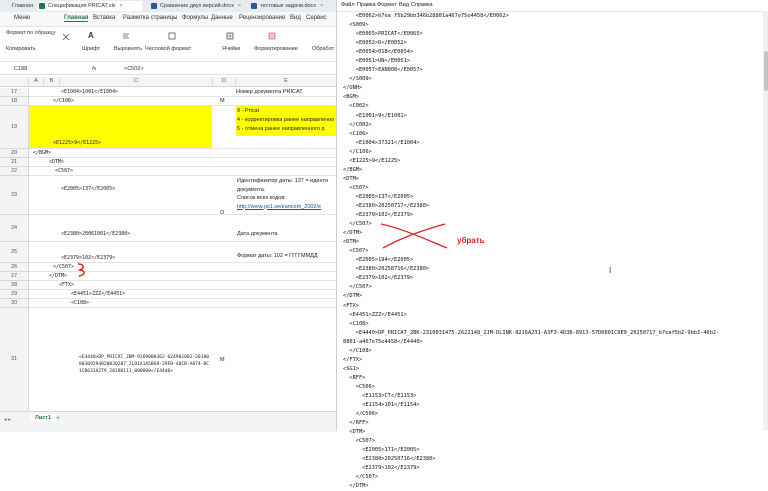 This screenshot has width=768, height=491. I want to click on row-header: 23, so click(14, 195).